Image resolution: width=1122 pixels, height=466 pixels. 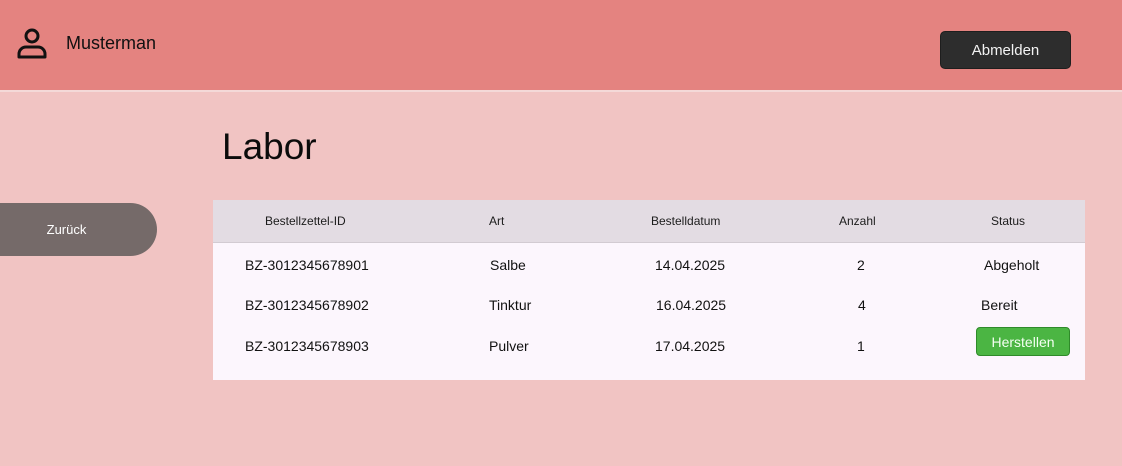 I want to click on cell-count: 2, so click(x=861, y=265).